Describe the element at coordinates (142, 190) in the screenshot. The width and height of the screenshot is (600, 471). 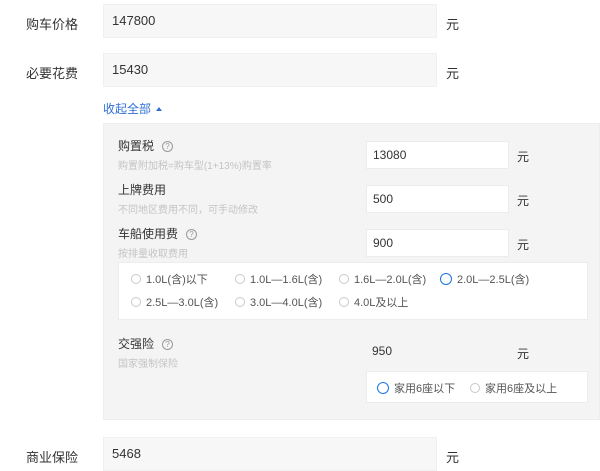
I see `registration-fee-label: 上牌费用` at that location.